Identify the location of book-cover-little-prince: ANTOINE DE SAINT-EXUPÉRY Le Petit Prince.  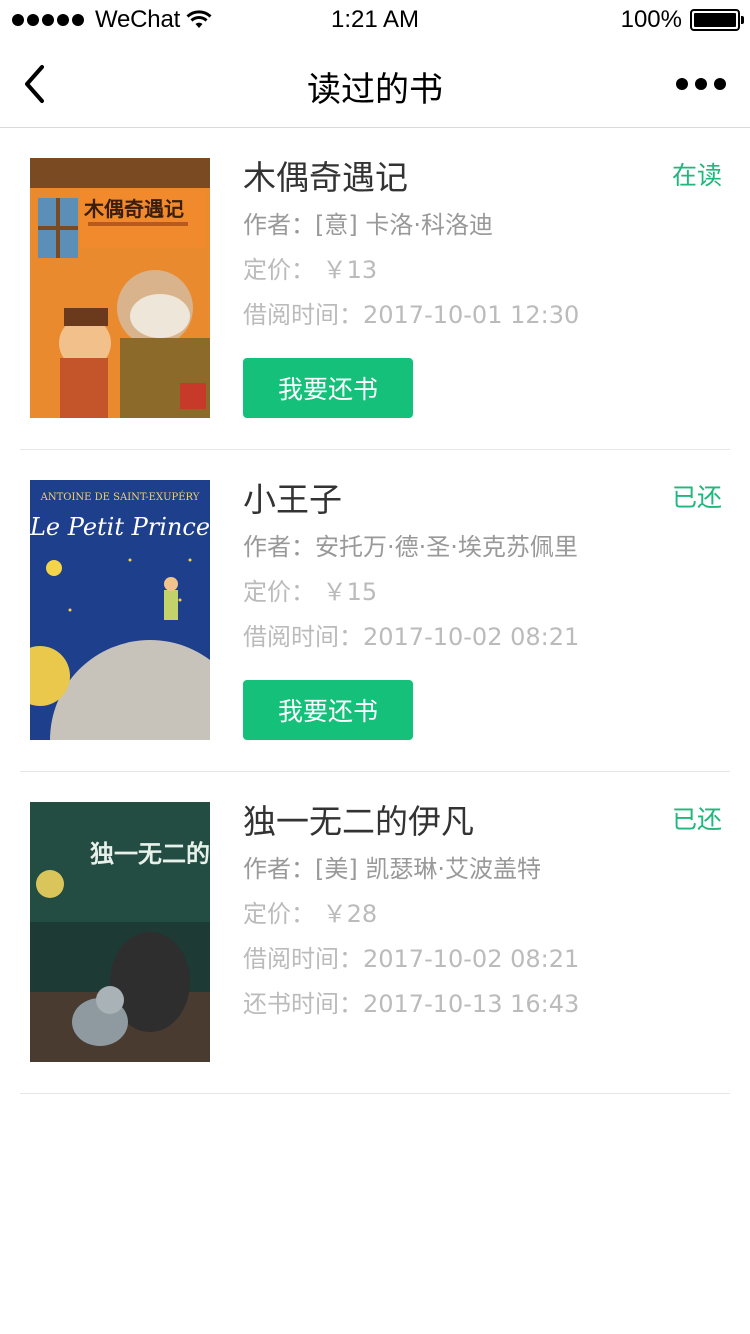
(120, 610).